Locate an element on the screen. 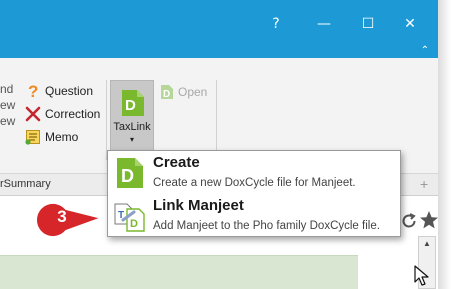  menu-item-title: Create is located at coordinates (176, 162).